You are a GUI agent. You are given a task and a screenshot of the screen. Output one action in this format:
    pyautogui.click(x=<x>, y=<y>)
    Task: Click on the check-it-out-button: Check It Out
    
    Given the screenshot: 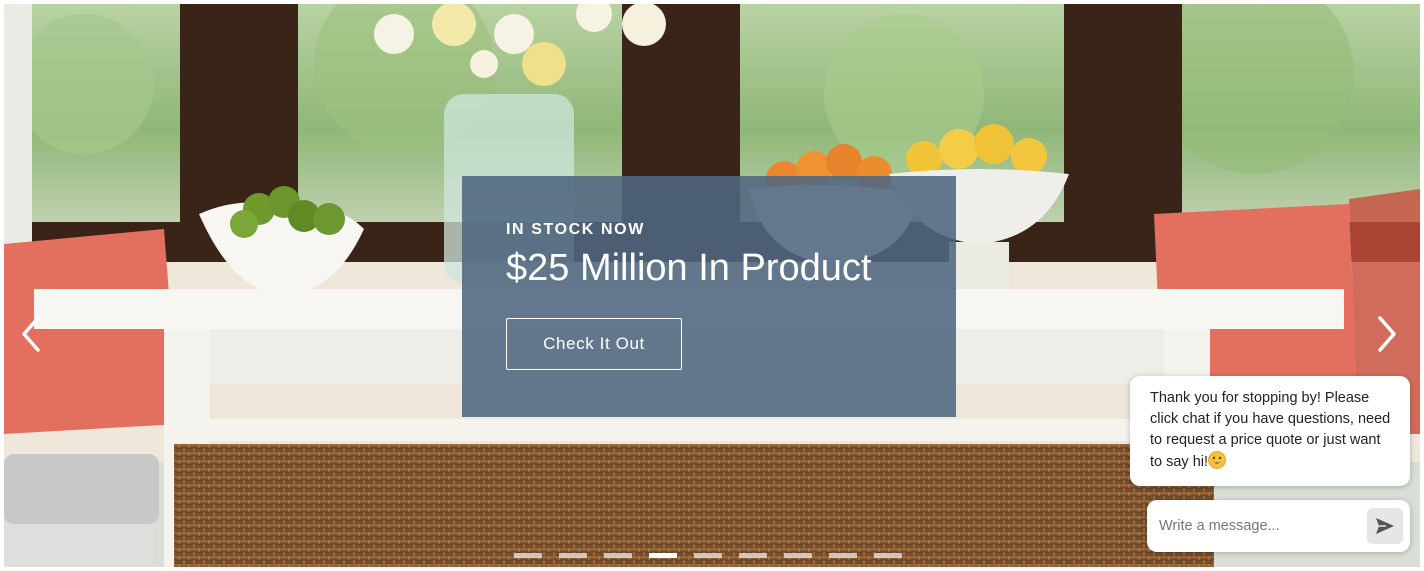 What is the action you would take?
    pyautogui.click(x=594, y=344)
    